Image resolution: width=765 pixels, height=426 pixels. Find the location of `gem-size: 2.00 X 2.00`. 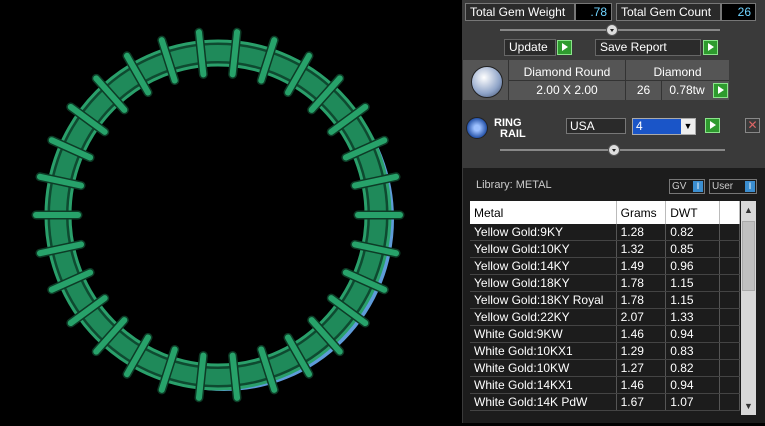

gem-size: 2.00 X 2.00 is located at coordinates (567, 90).